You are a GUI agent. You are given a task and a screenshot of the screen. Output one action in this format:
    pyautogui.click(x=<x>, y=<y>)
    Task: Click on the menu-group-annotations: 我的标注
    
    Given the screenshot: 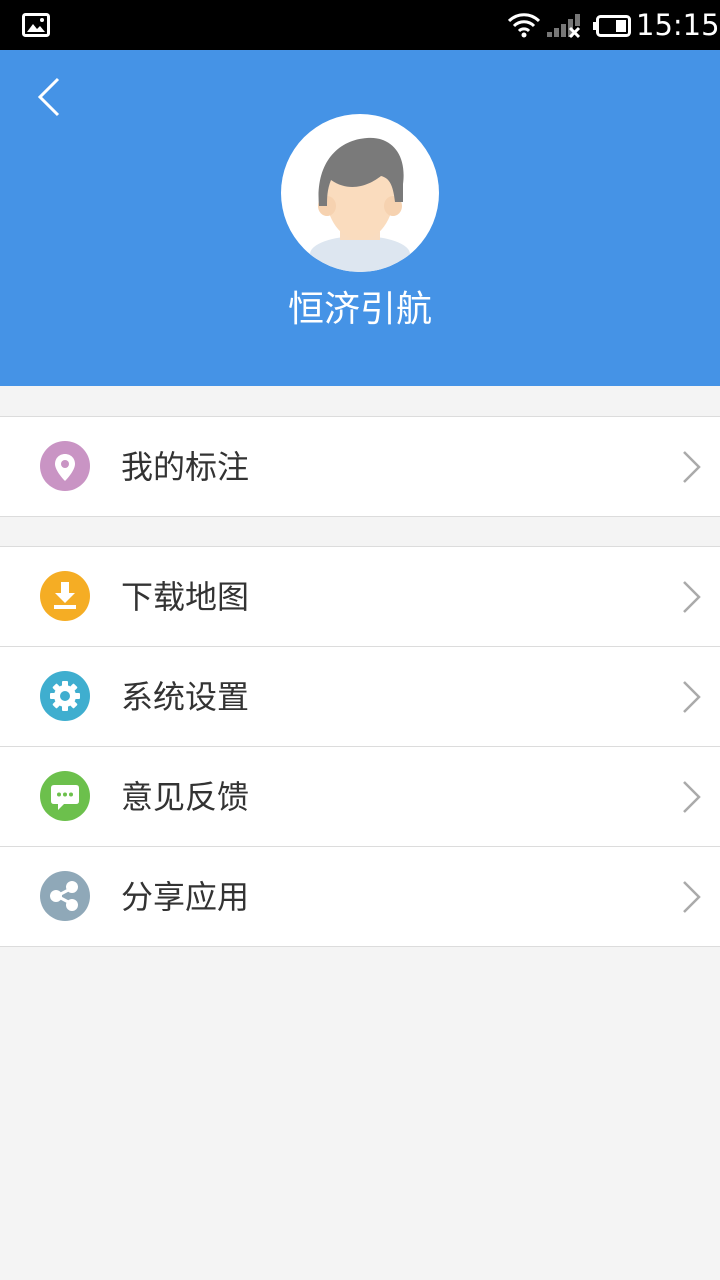 What is the action you would take?
    pyautogui.click(x=360, y=466)
    